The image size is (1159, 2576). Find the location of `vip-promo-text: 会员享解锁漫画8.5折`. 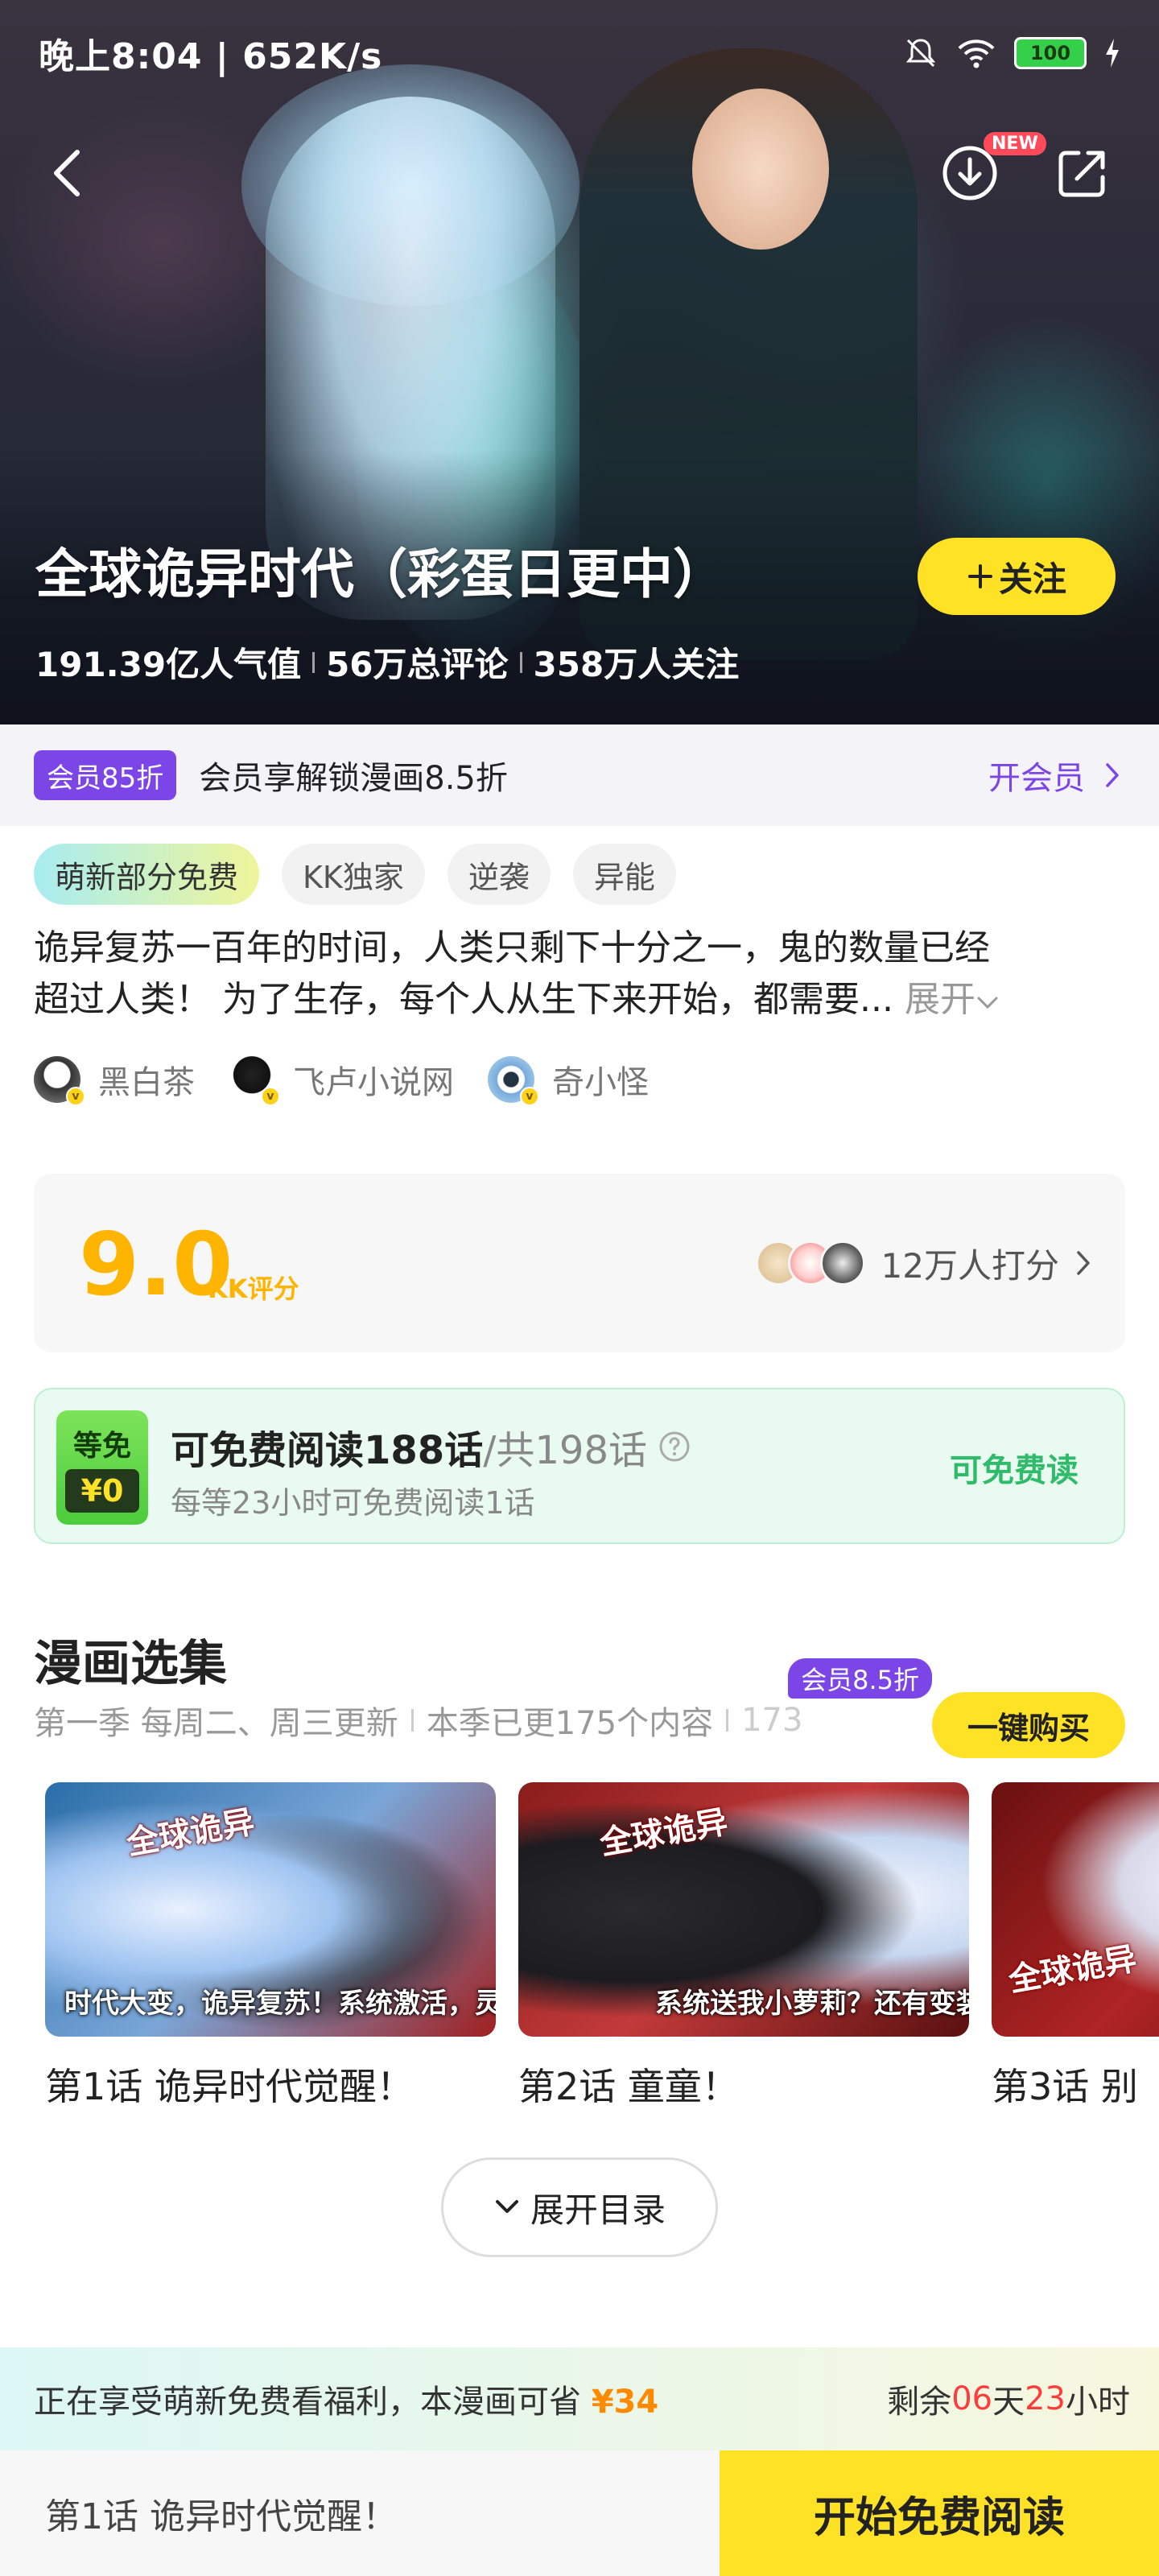

vip-promo-text: 会员享解锁漫画8.5折 is located at coordinates (353, 778).